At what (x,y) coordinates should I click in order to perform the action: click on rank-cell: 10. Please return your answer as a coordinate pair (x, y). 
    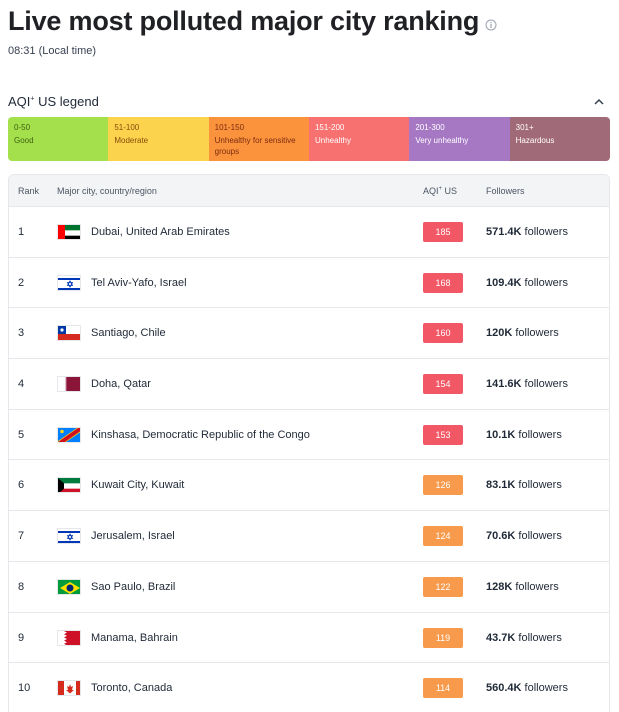
    Looking at the image, I should click on (24, 688).